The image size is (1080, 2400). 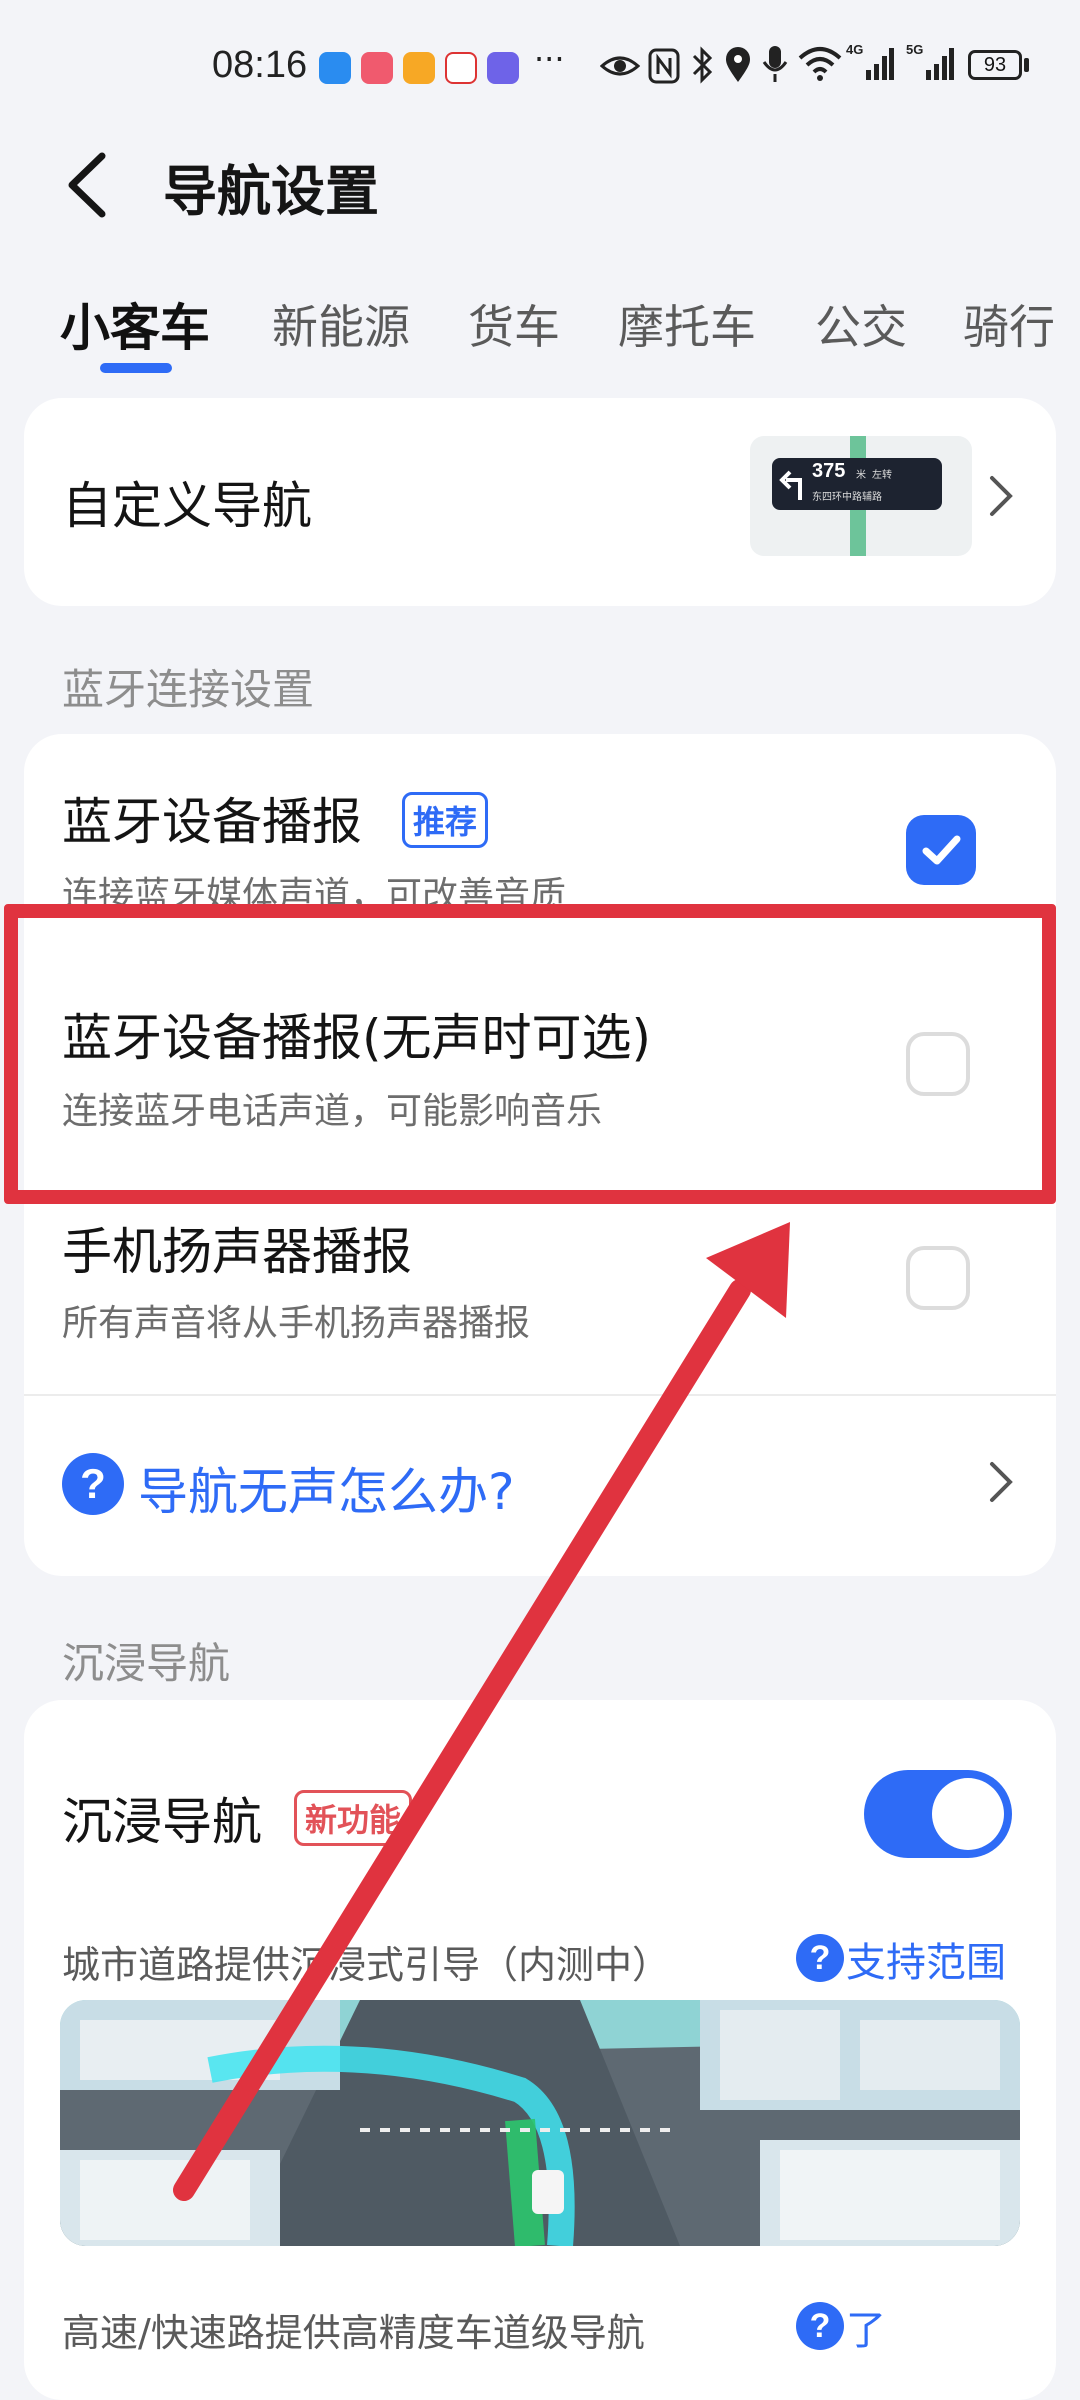 What do you see at coordinates (968, 1814) in the screenshot?
I see `toggle-knob` at bounding box center [968, 1814].